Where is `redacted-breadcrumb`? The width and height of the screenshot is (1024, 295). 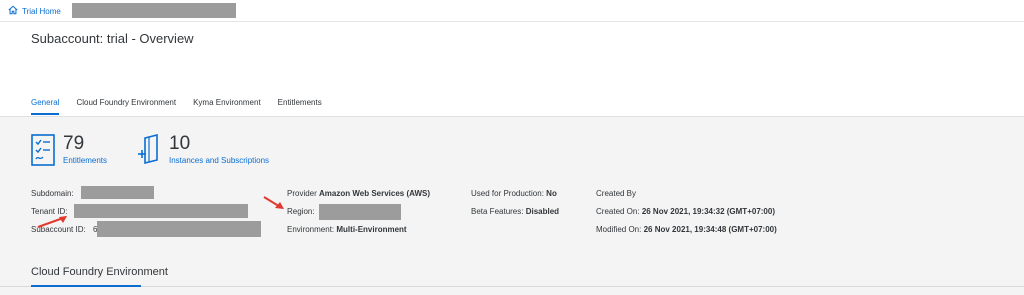 redacted-breadcrumb is located at coordinates (154, 10).